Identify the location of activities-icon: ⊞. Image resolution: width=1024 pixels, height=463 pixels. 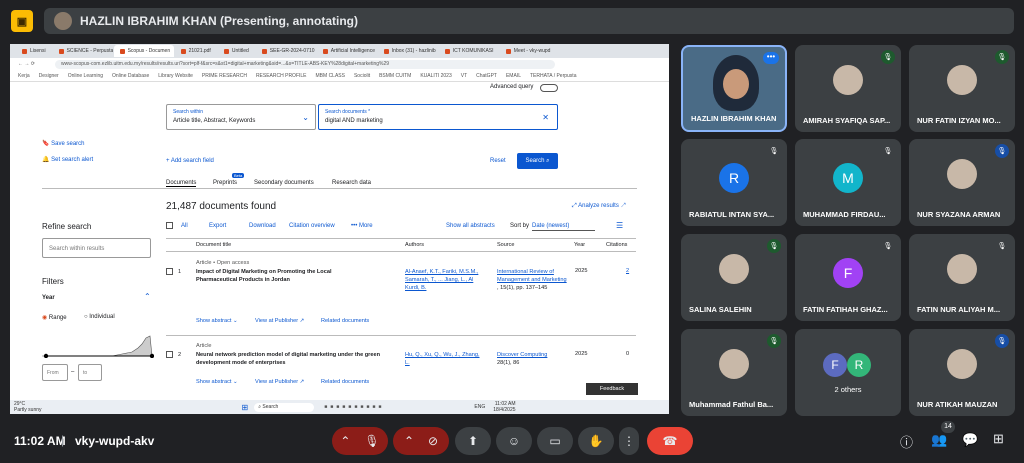
(998, 439).